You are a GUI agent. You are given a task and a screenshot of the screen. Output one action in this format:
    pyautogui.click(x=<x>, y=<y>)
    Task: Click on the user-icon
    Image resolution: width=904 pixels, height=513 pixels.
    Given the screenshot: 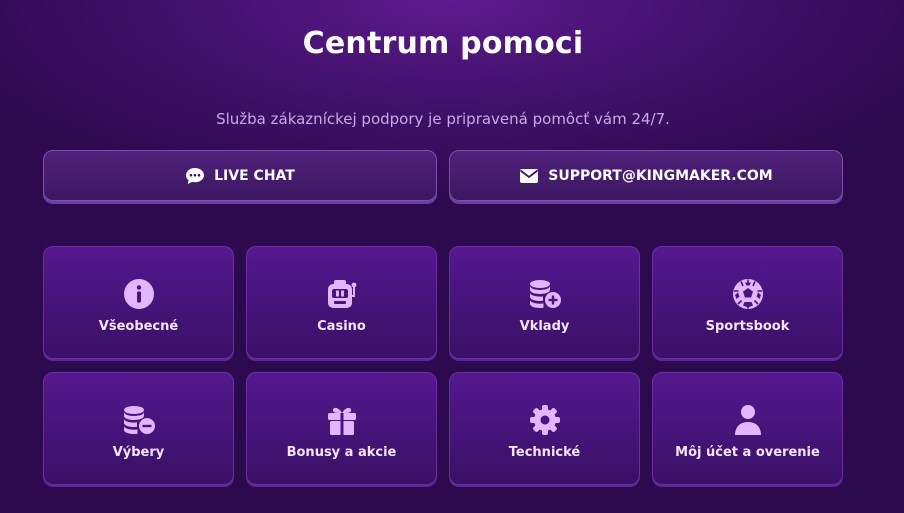 What is the action you would take?
    pyautogui.click(x=748, y=420)
    